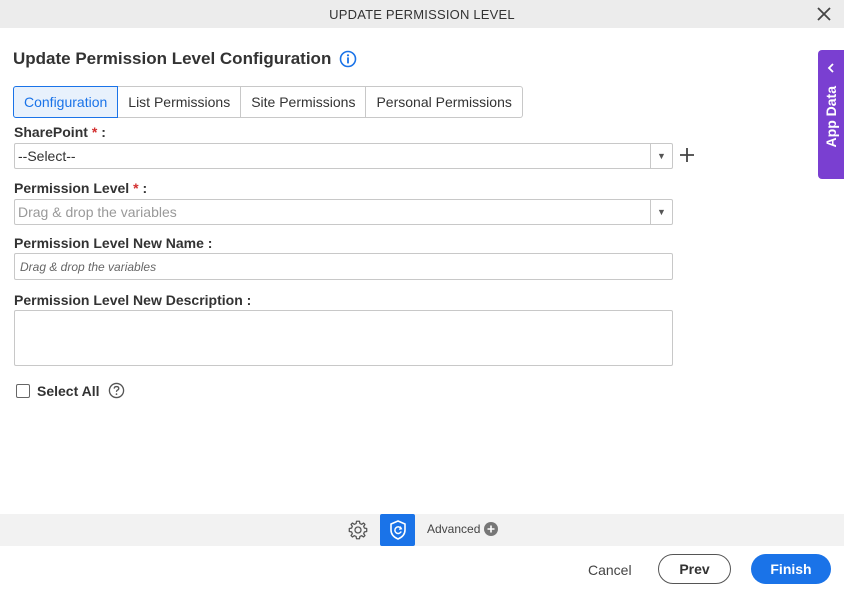  What do you see at coordinates (88, 266) in the screenshot?
I see `new-name-placeholder: Drag & drop the variables` at bounding box center [88, 266].